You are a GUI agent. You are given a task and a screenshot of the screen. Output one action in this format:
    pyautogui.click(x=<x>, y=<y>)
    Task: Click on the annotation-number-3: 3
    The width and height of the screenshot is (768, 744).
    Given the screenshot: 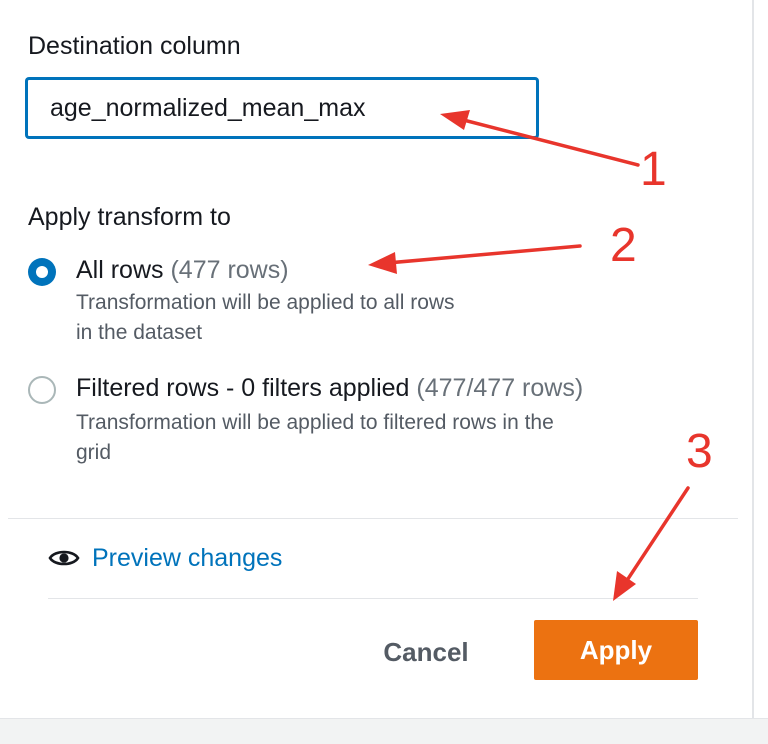 What is the action you would take?
    pyautogui.click(x=699, y=451)
    